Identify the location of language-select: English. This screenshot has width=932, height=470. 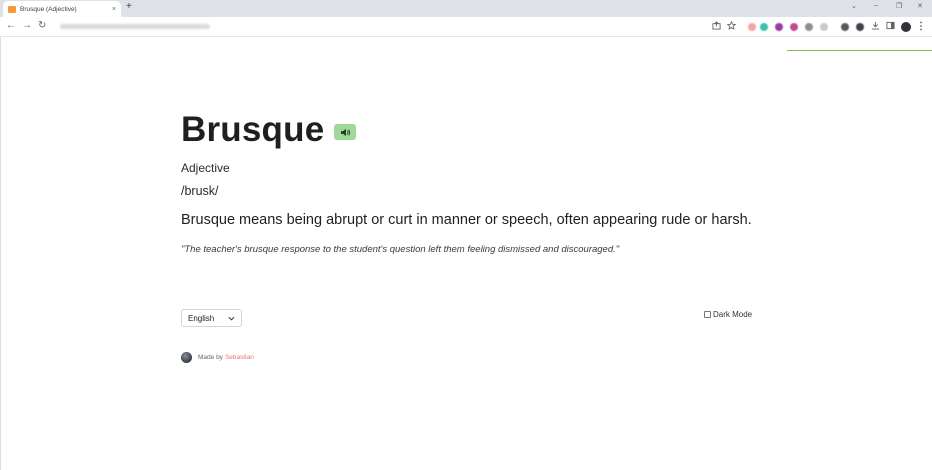
(211, 318).